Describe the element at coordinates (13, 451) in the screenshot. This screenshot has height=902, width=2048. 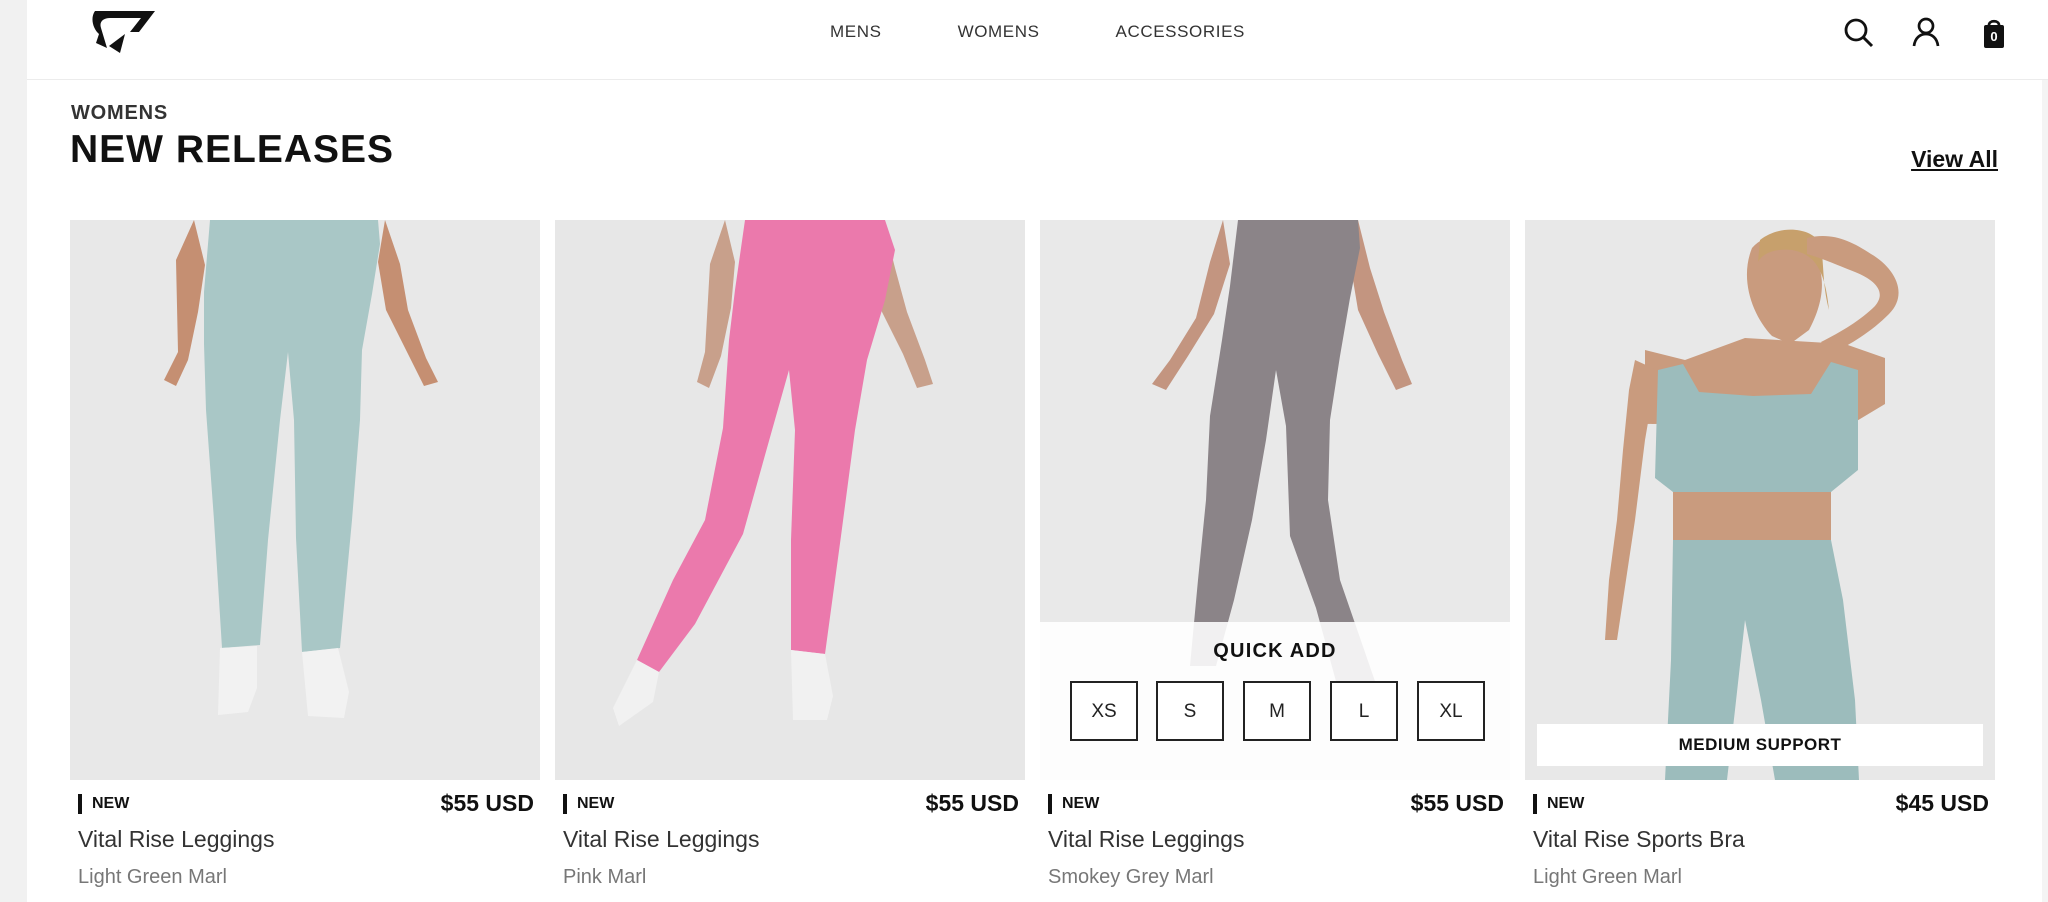
I see `left-rail` at that location.